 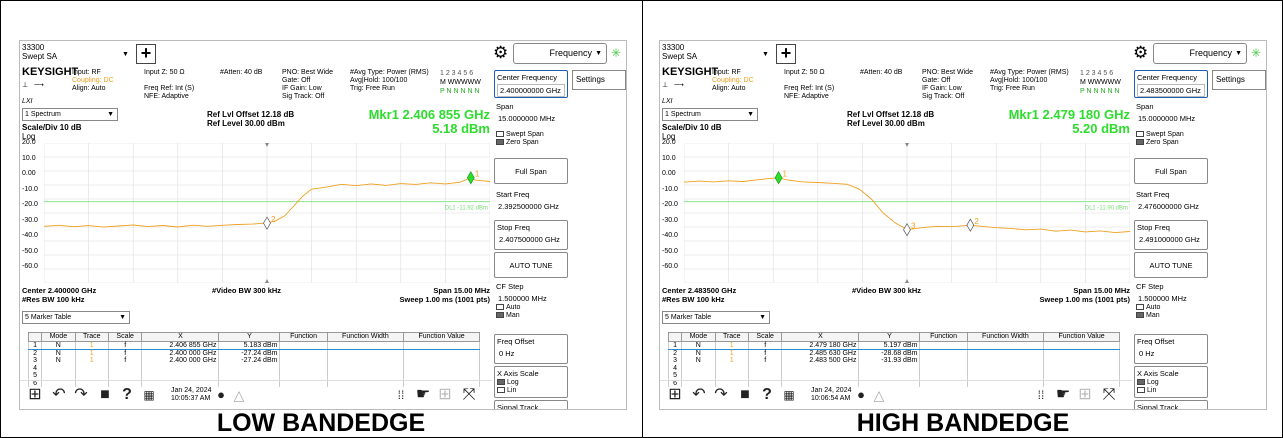 What do you see at coordinates (460, 91) in the screenshot?
I see `trace-detectors: P N N N N N` at bounding box center [460, 91].